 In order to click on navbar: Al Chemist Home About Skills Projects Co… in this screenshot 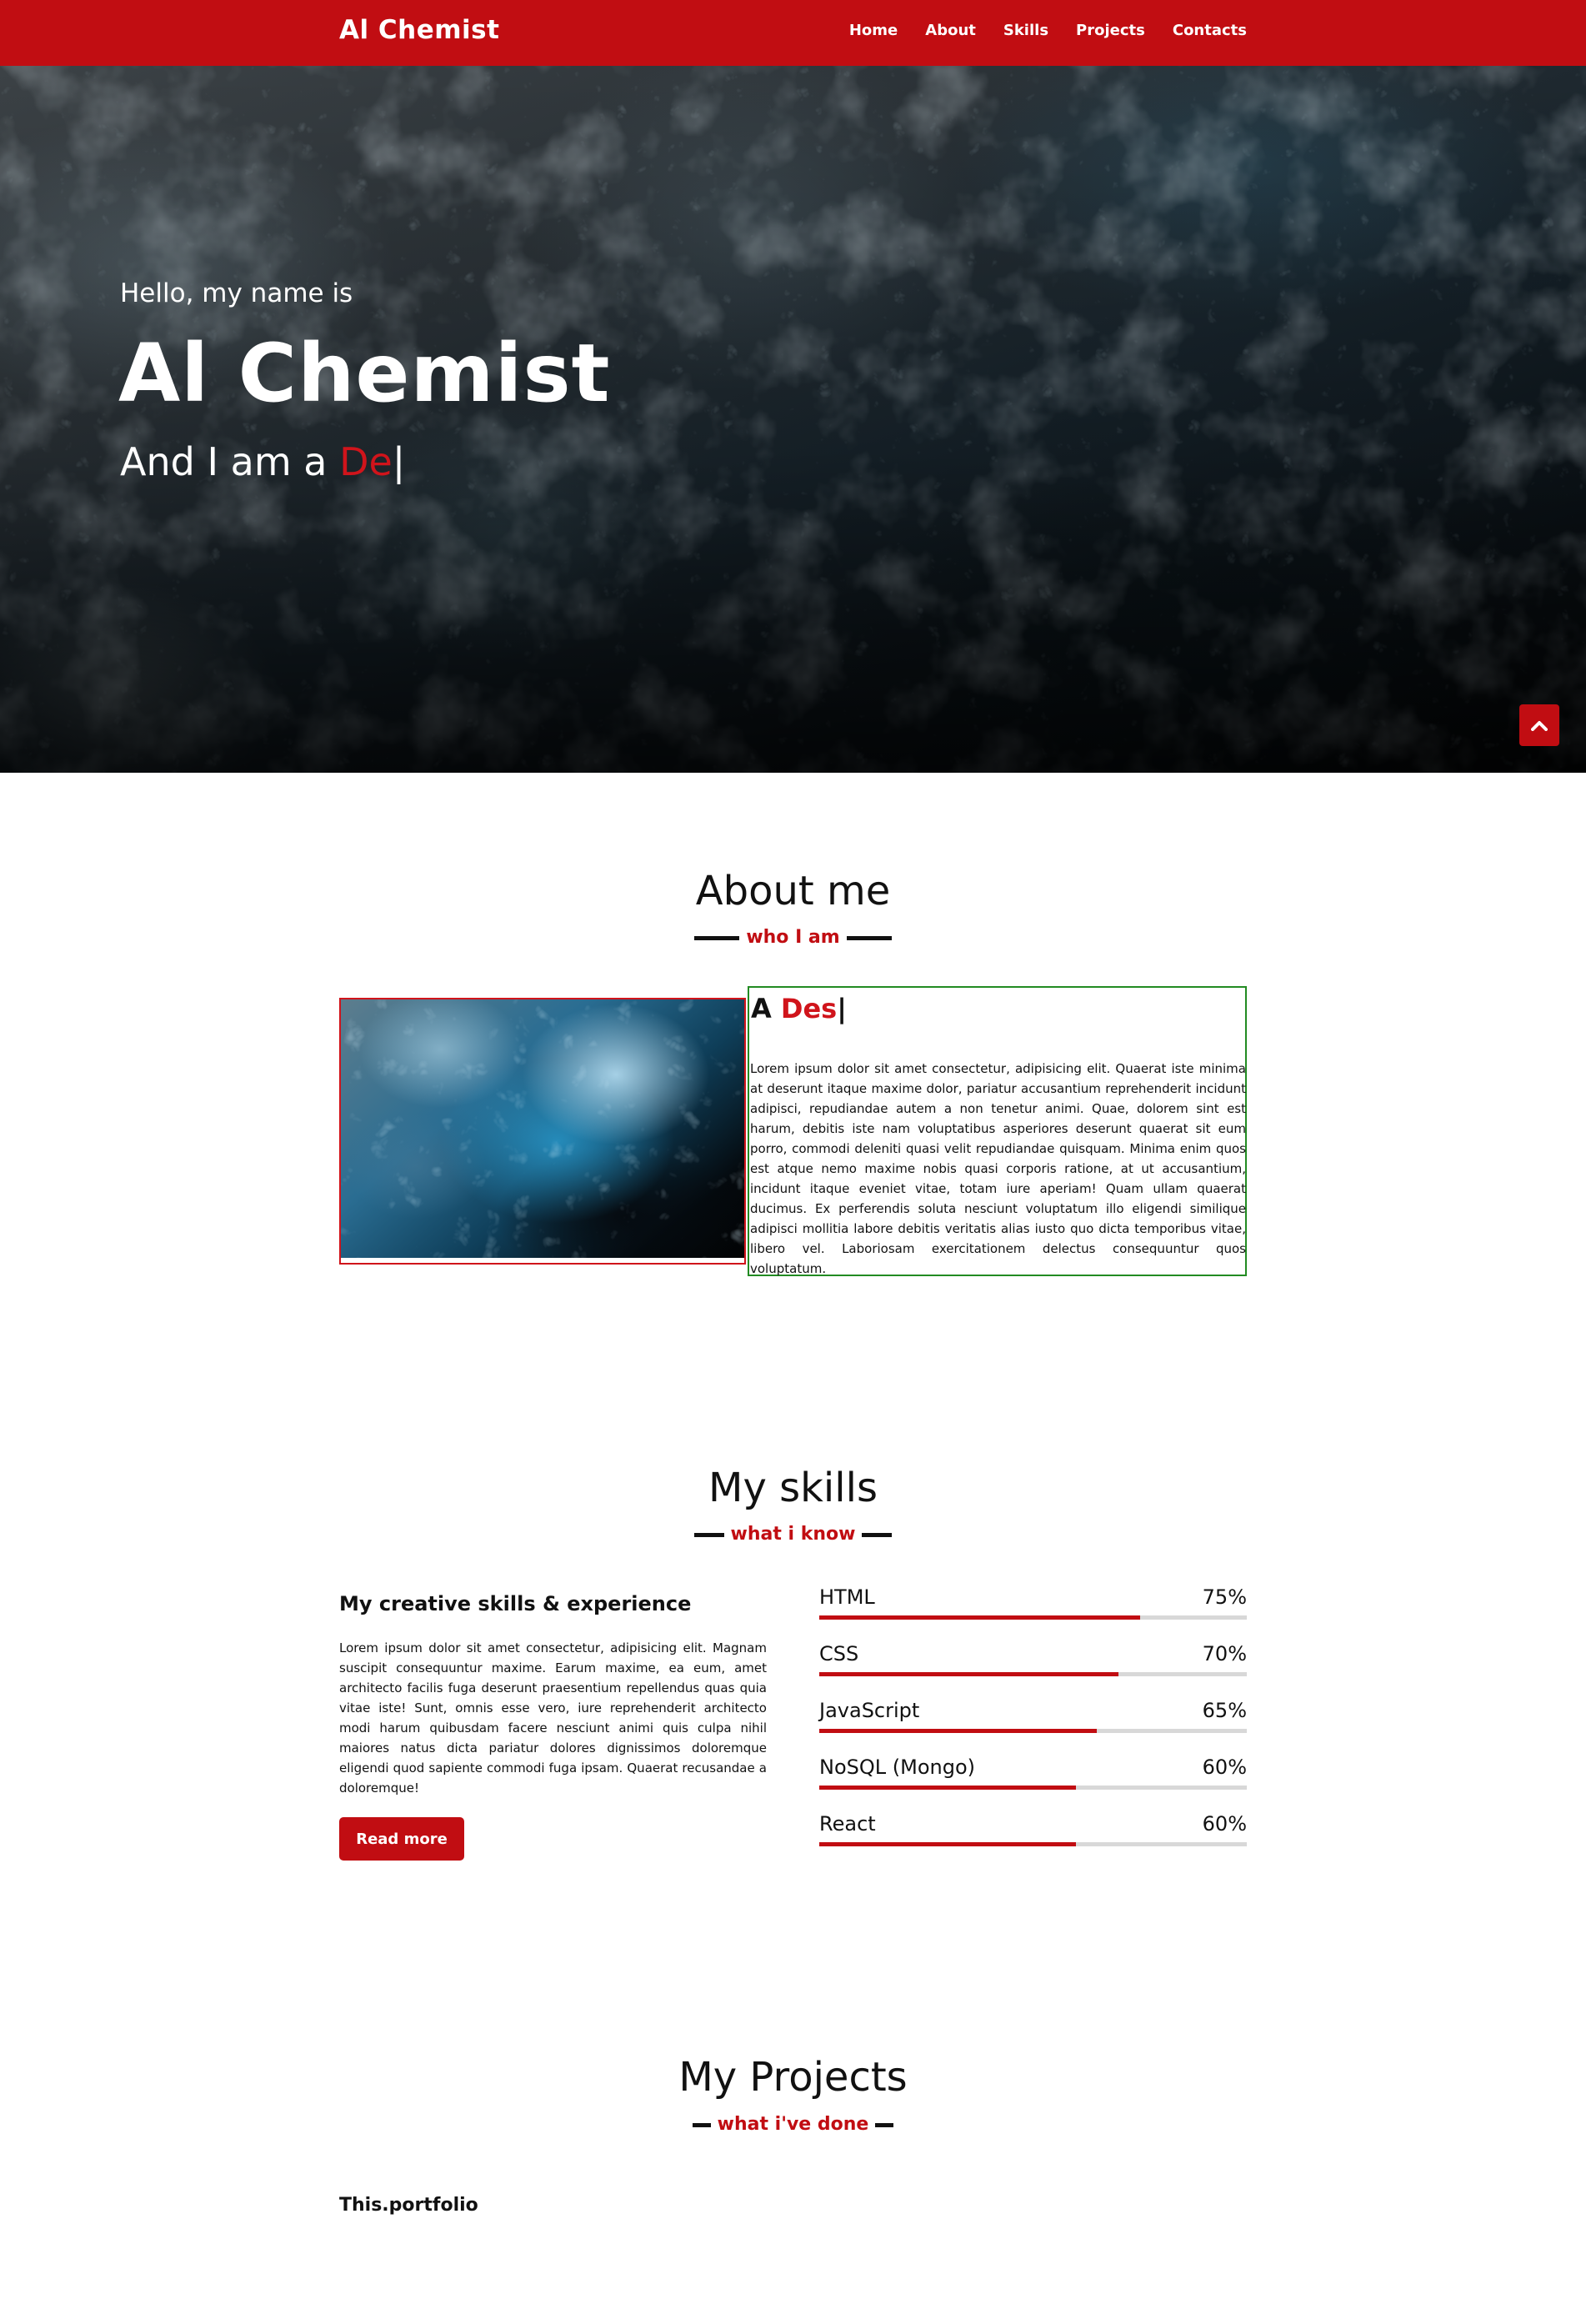, I will do `click(793, 33)`.